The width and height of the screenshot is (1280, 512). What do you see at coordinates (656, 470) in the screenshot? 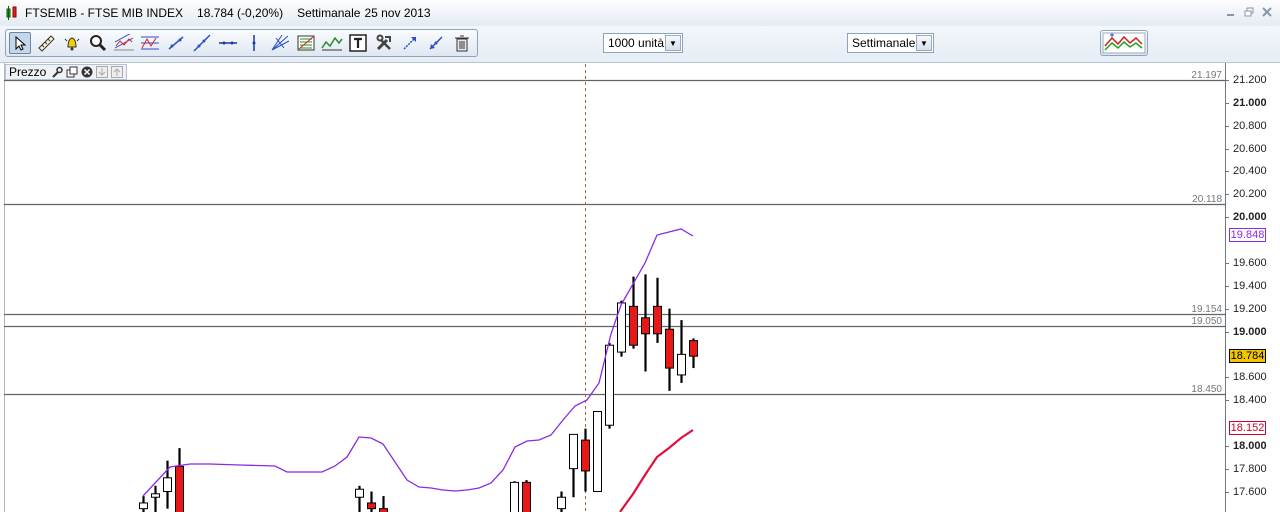
I see `moving-average-line` at bounding box center [656, 470].